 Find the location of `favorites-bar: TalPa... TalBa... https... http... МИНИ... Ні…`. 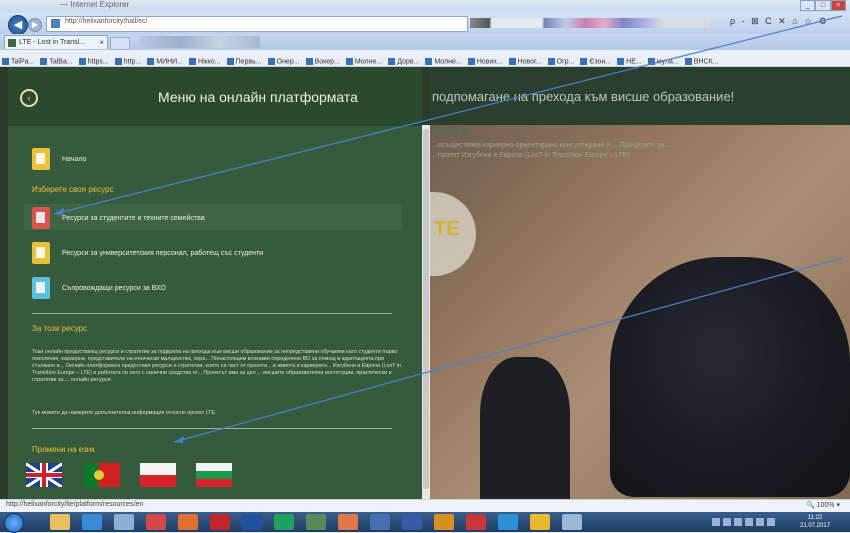

favorites-bar: TalPa... TalBa... https... http... МИНИ... Ні… is located at coordinates (425, 58).